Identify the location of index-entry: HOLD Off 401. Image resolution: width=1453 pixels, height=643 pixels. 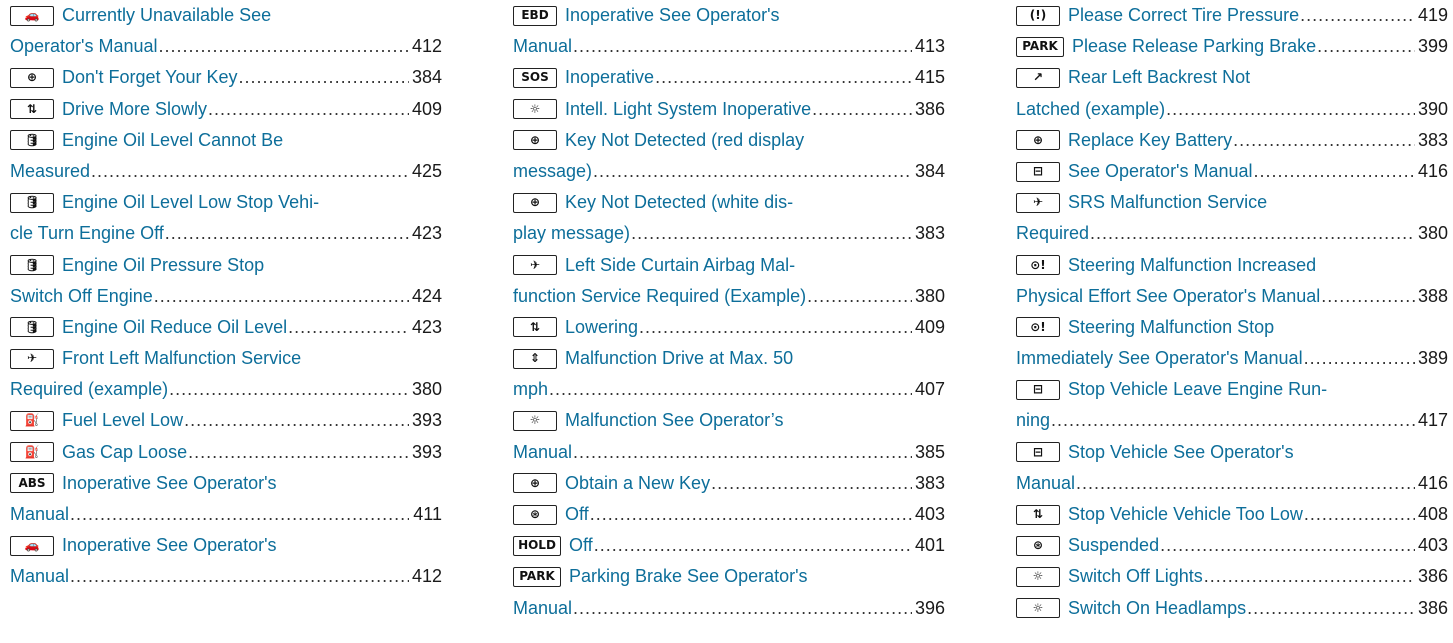
(729, 545).